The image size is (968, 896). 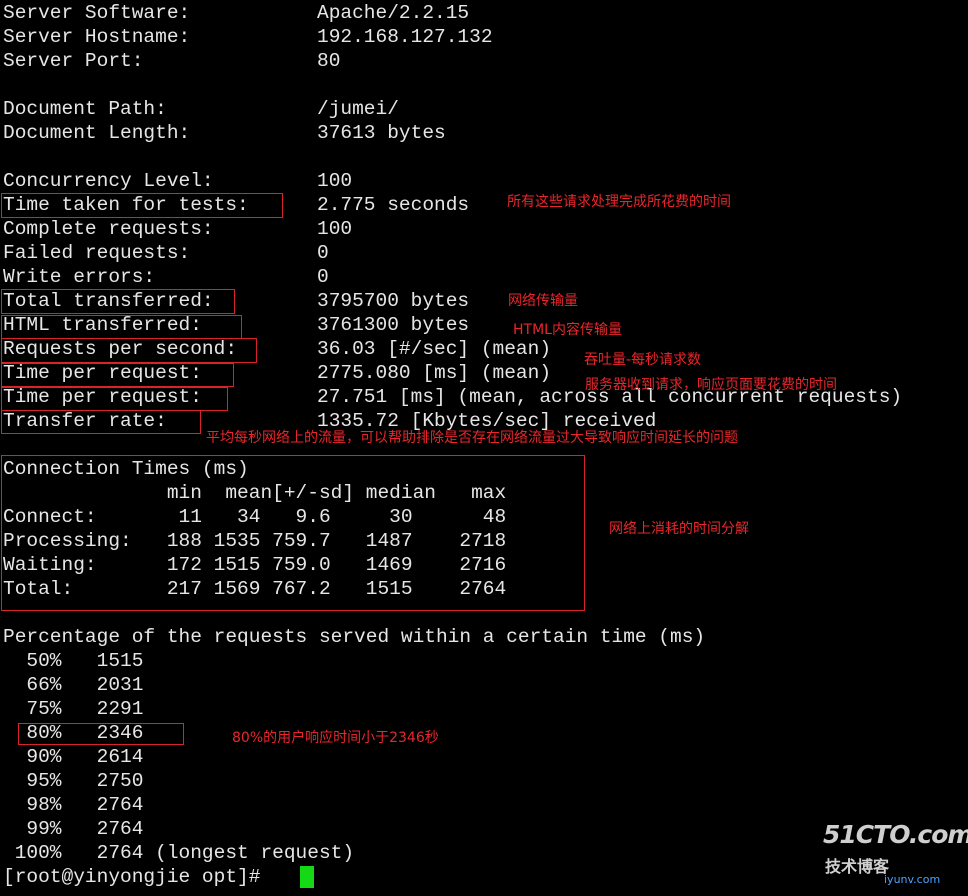 I want to click on complete-requests-label: Complete requests:, so click(x=108, y=229).